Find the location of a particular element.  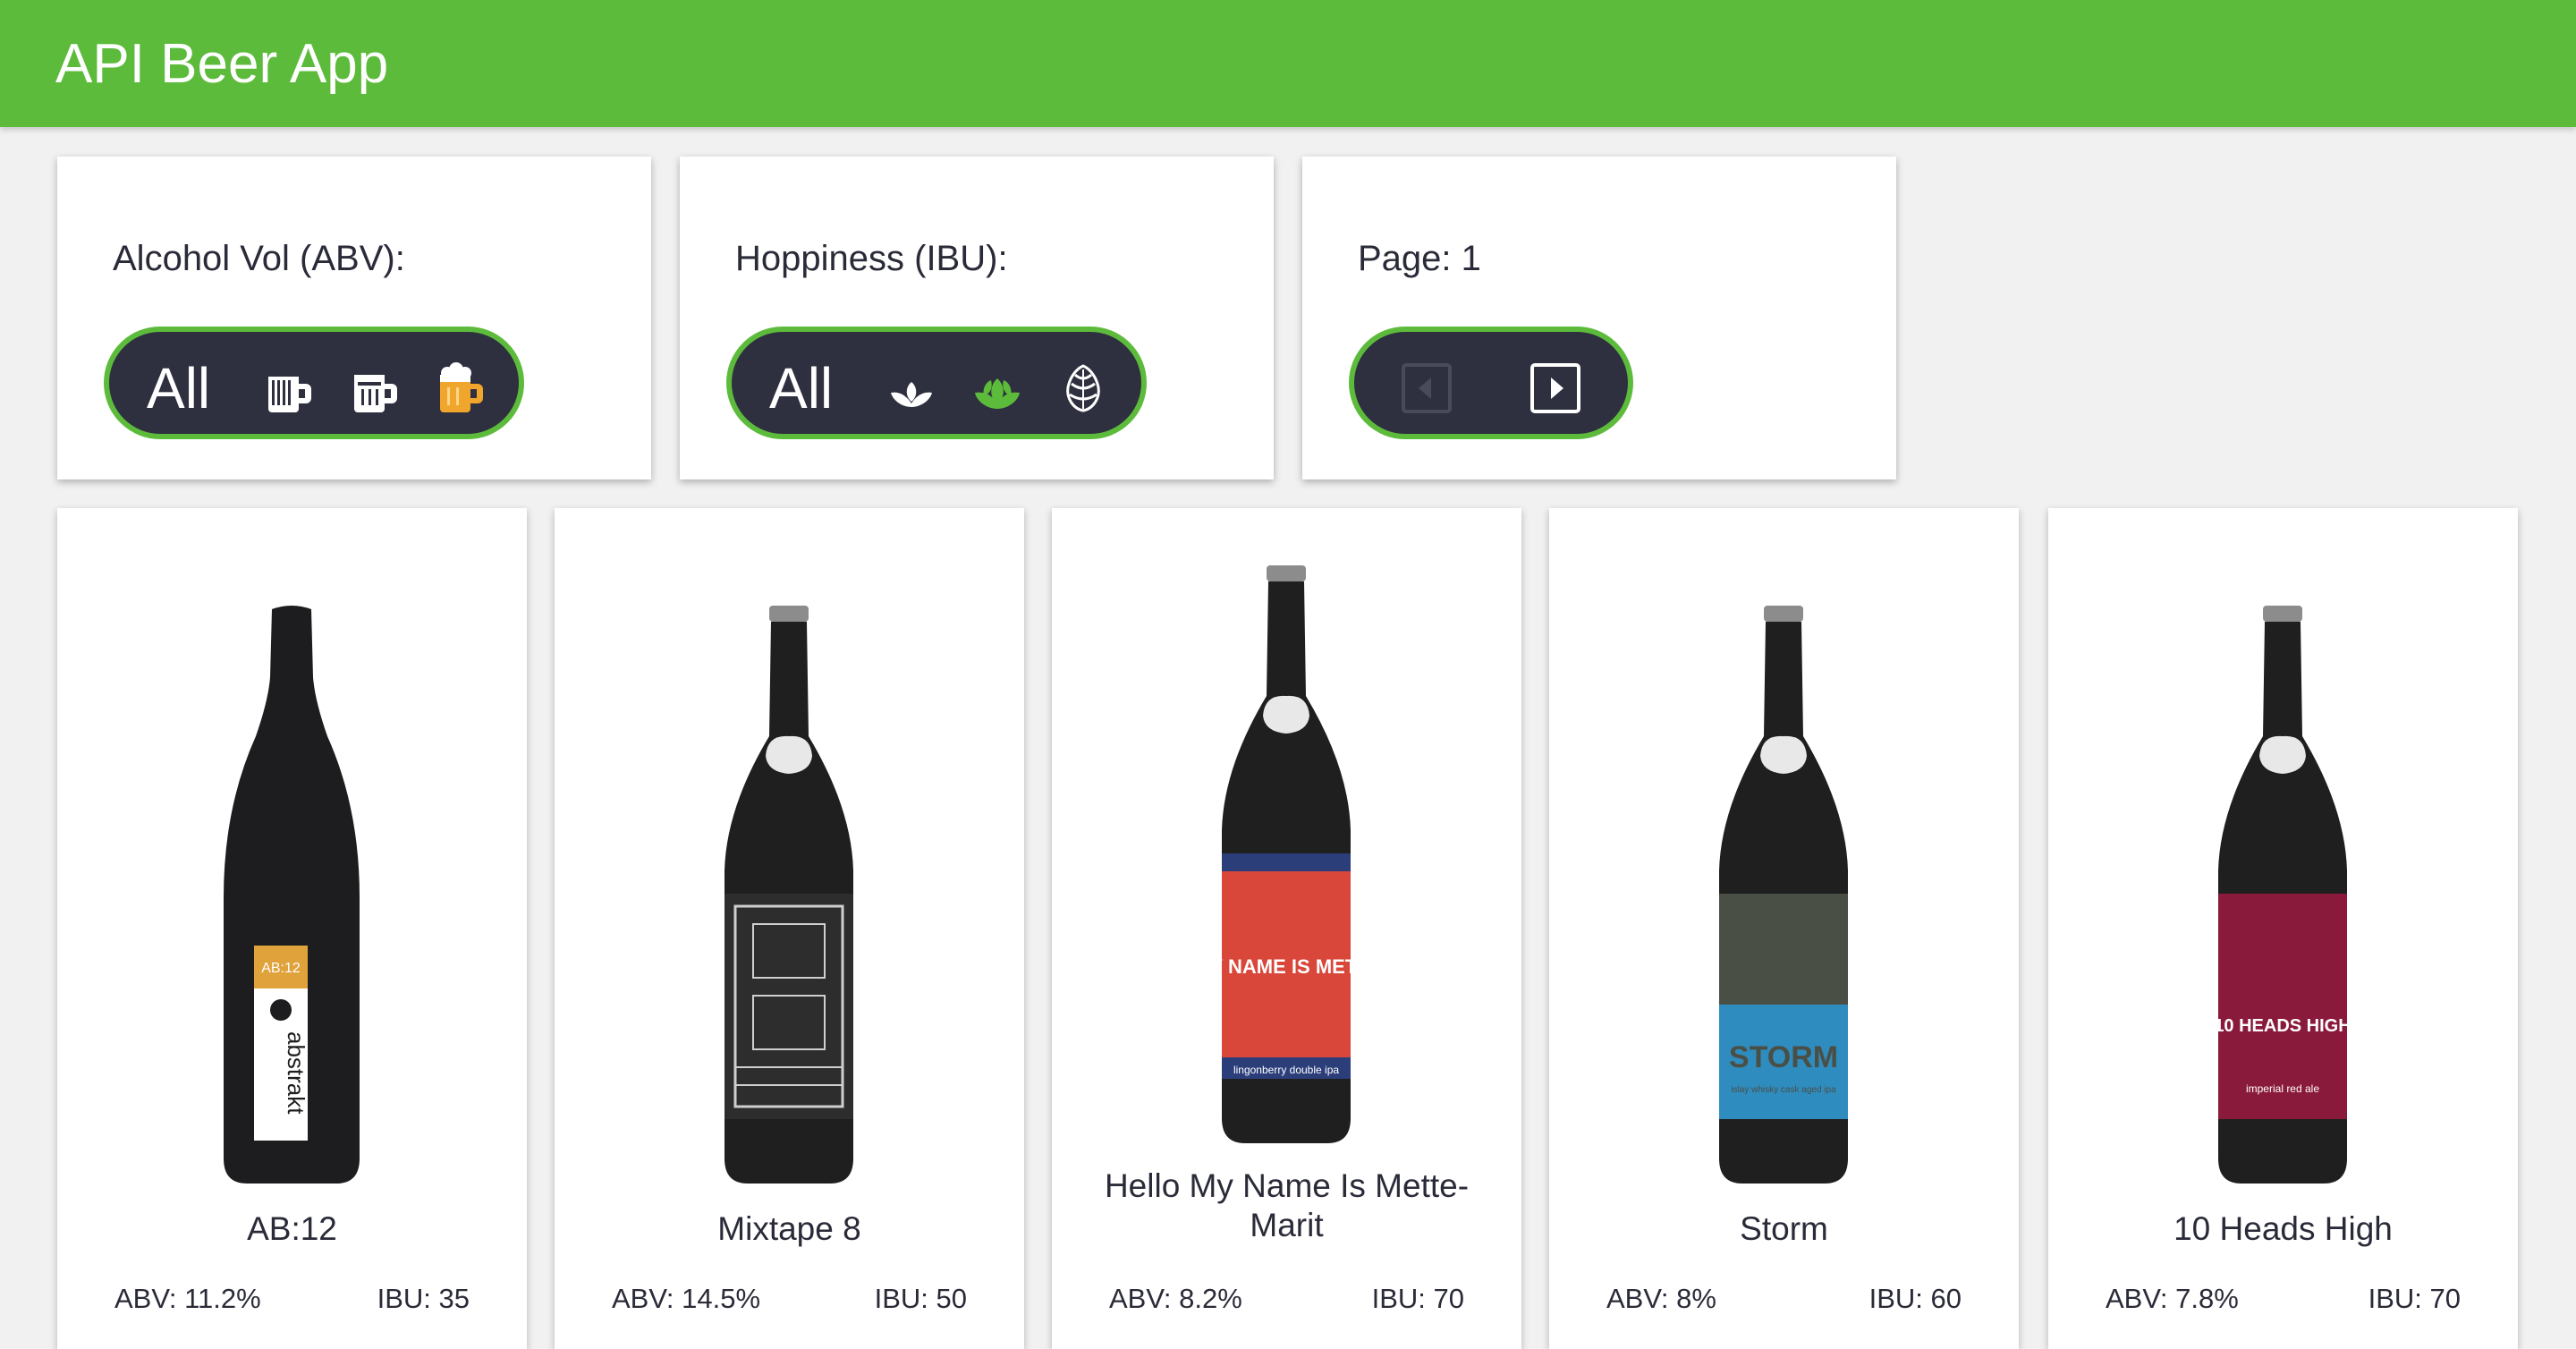

hello-label-text: HELLO MY NAME IS METTE-MARIT is located at coordinates (1286, 966).